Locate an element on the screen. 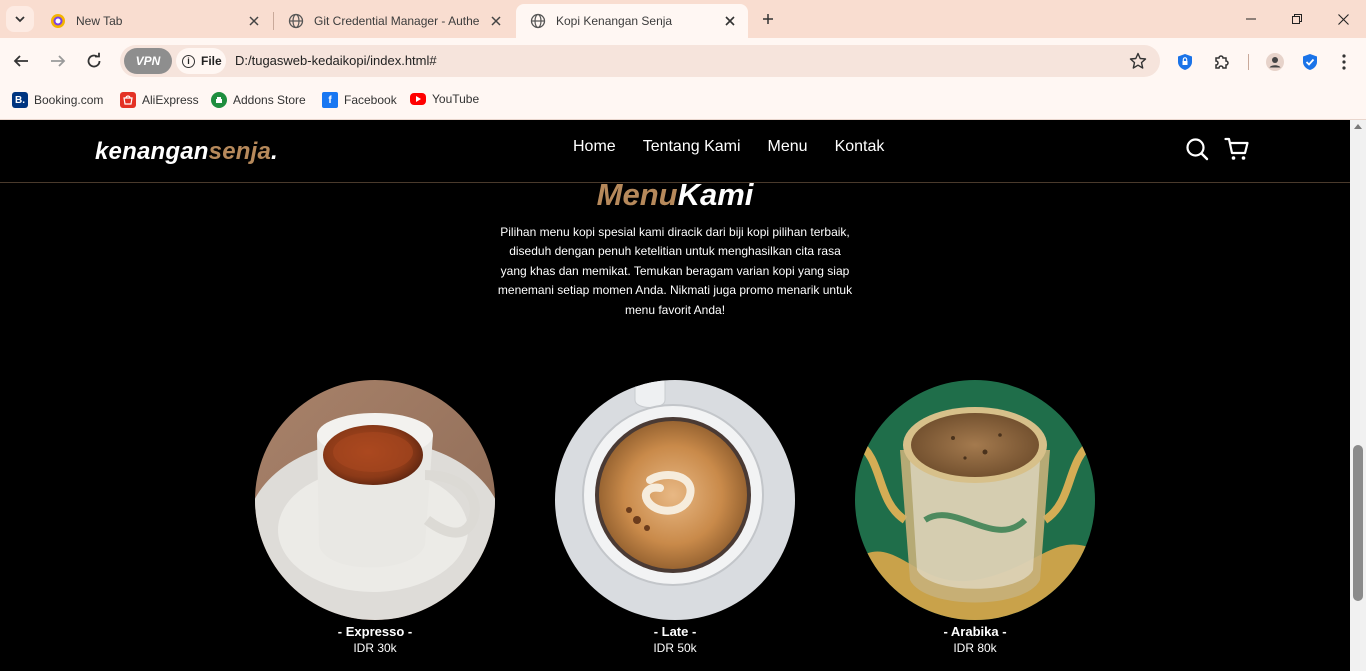 Image resolution: width=1366 pixels, height=671 pixels. facebook-icon: f is located at coordinates (330, 100).